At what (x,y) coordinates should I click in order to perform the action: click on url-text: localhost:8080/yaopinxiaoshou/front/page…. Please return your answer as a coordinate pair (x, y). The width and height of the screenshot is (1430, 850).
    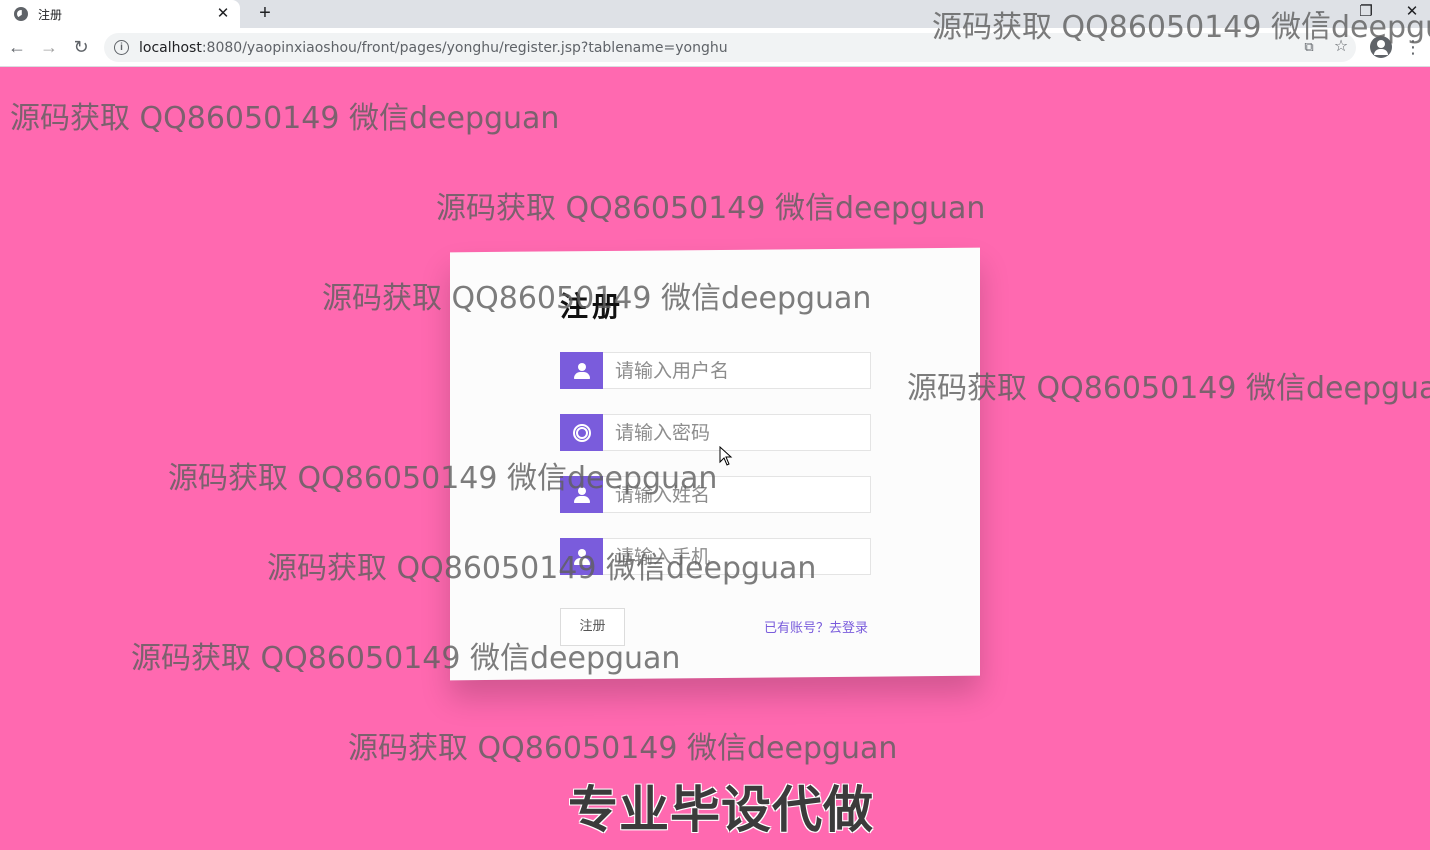
    Looking at the image, I should click on (433, 48).